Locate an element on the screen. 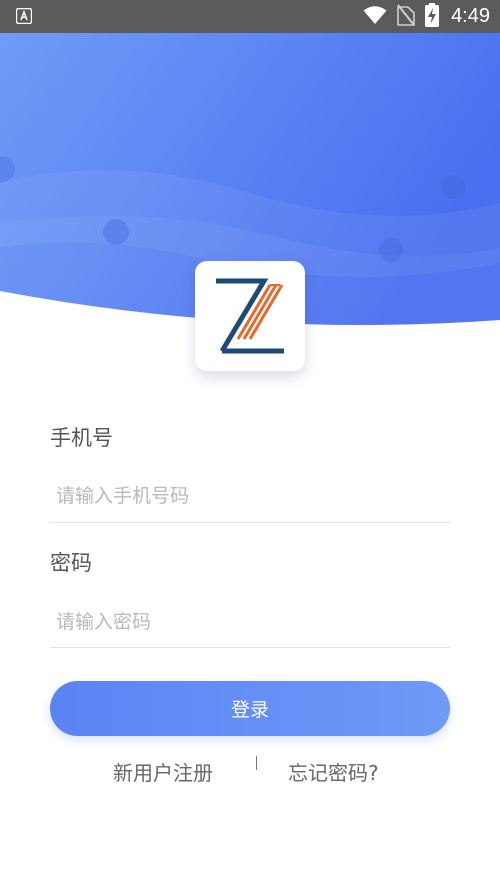  password-input is located at coordinates (250, 622).